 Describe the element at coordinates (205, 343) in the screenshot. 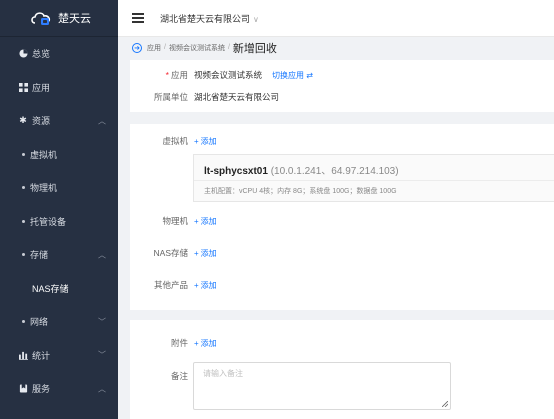

I see `add-attachment-button: + 添加` at that location.